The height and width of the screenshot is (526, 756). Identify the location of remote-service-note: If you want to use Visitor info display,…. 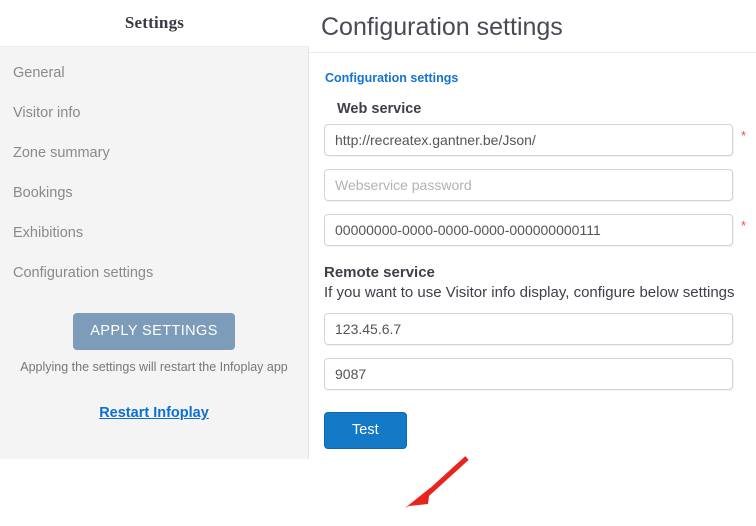
(529, 292).